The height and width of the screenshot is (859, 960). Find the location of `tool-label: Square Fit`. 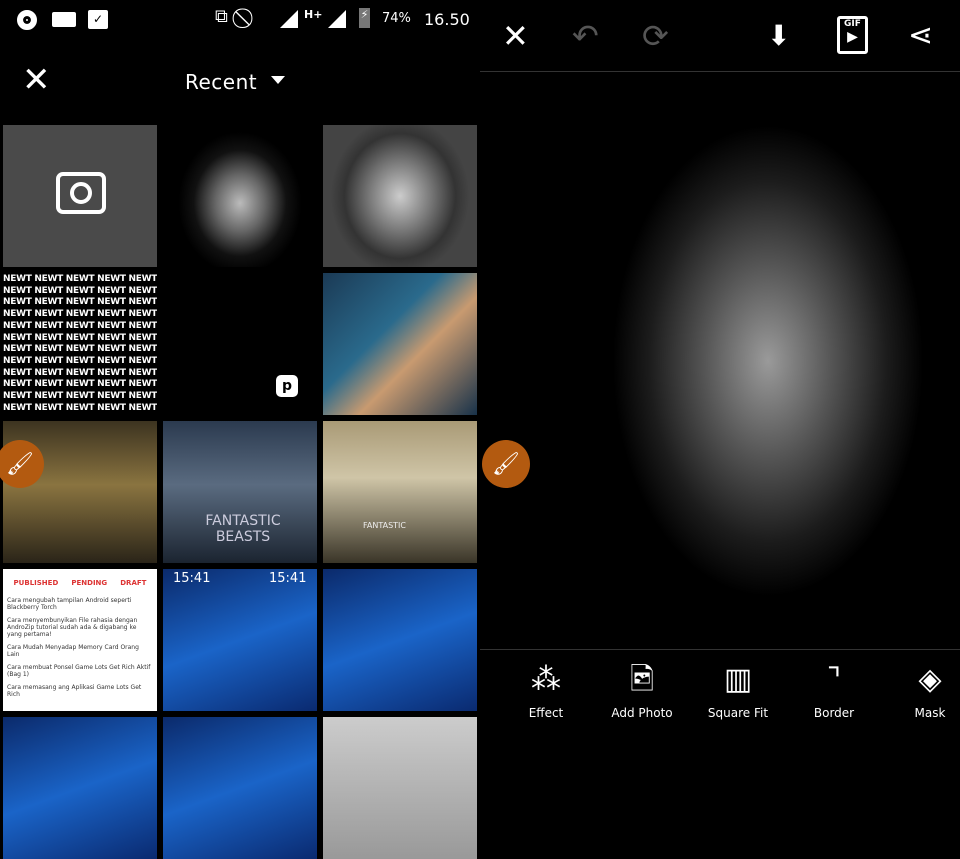

tool-label: Square Fit is located at coordinates (738, 713).